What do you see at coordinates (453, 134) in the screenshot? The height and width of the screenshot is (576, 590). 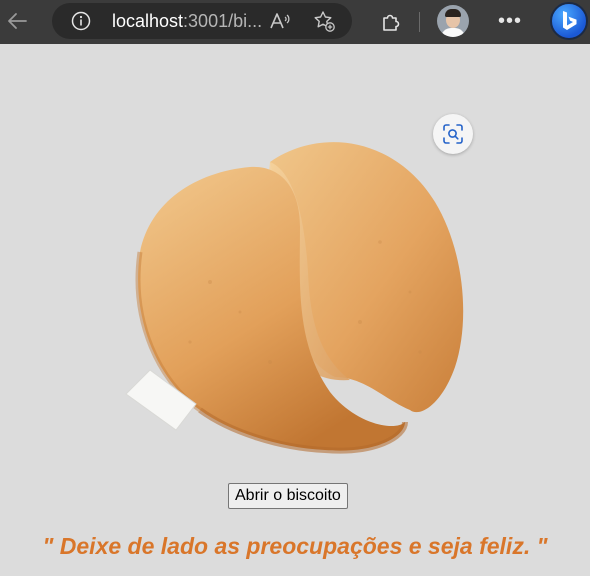 I see `visual-search-icon` at bounding box center [453, 134].